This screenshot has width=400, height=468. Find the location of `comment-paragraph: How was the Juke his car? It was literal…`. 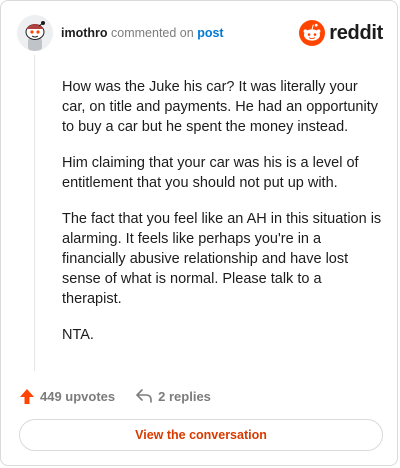

comment-paragraph: How was the Juke his car? It was literal… is located at coordinates (220, 107).